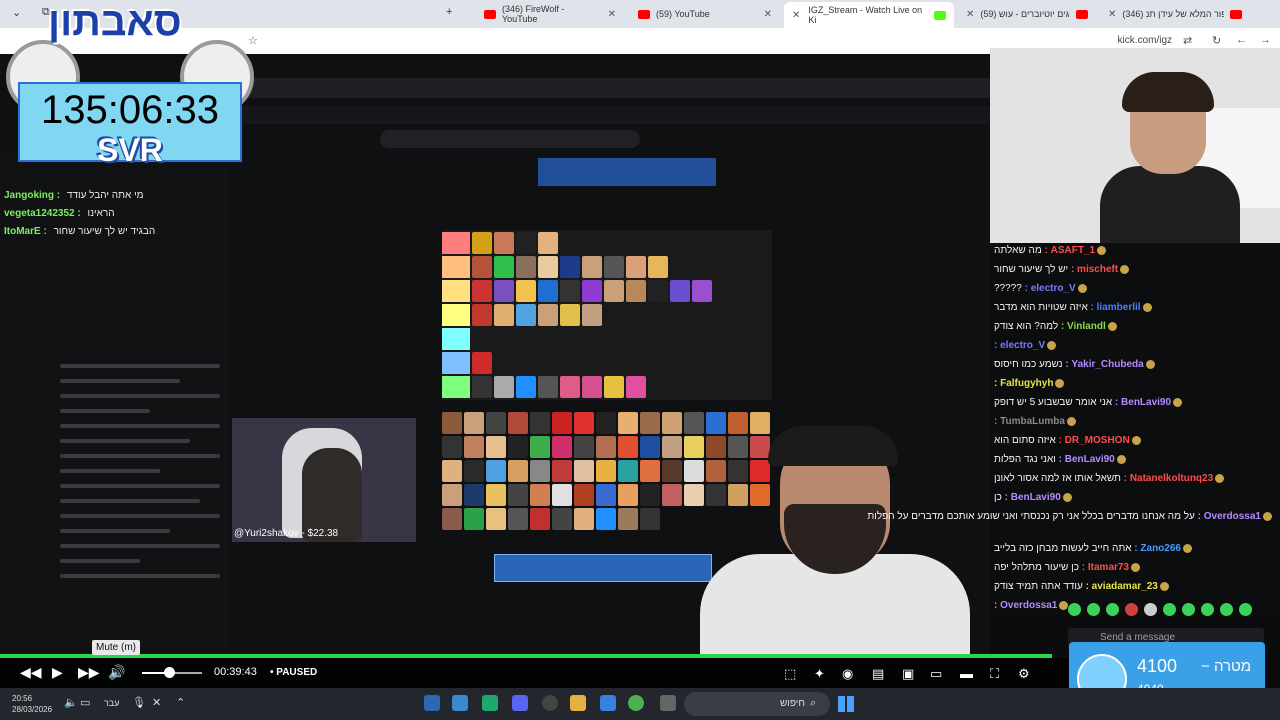 This screenshot has height=720, width=1280. I want to click on chat-username: aviadamar_23 :, so click(1122, 586).